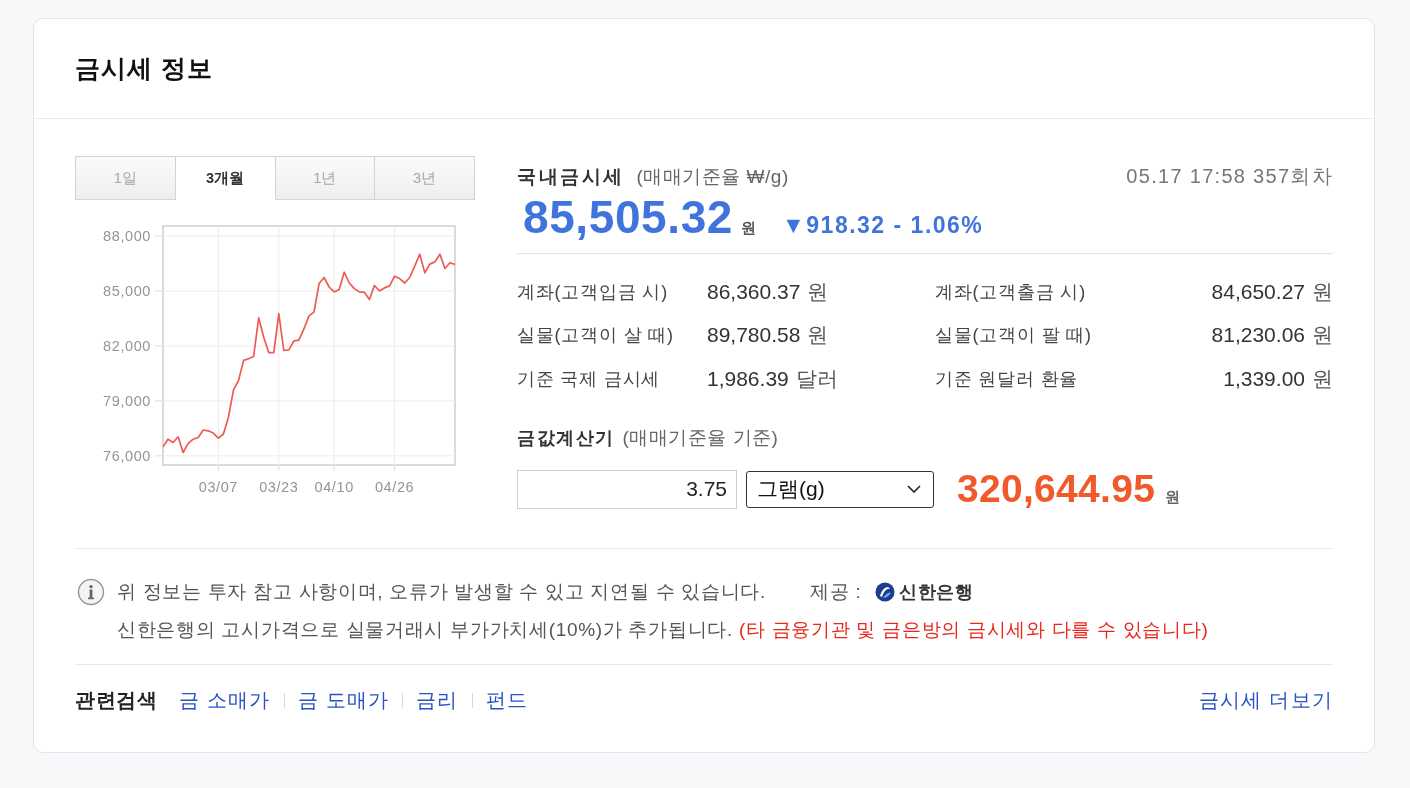  What do you see at coordinates (506, 700) in the screenshot?
I see `related-link: 펀드` at bounding box center [506, 700].